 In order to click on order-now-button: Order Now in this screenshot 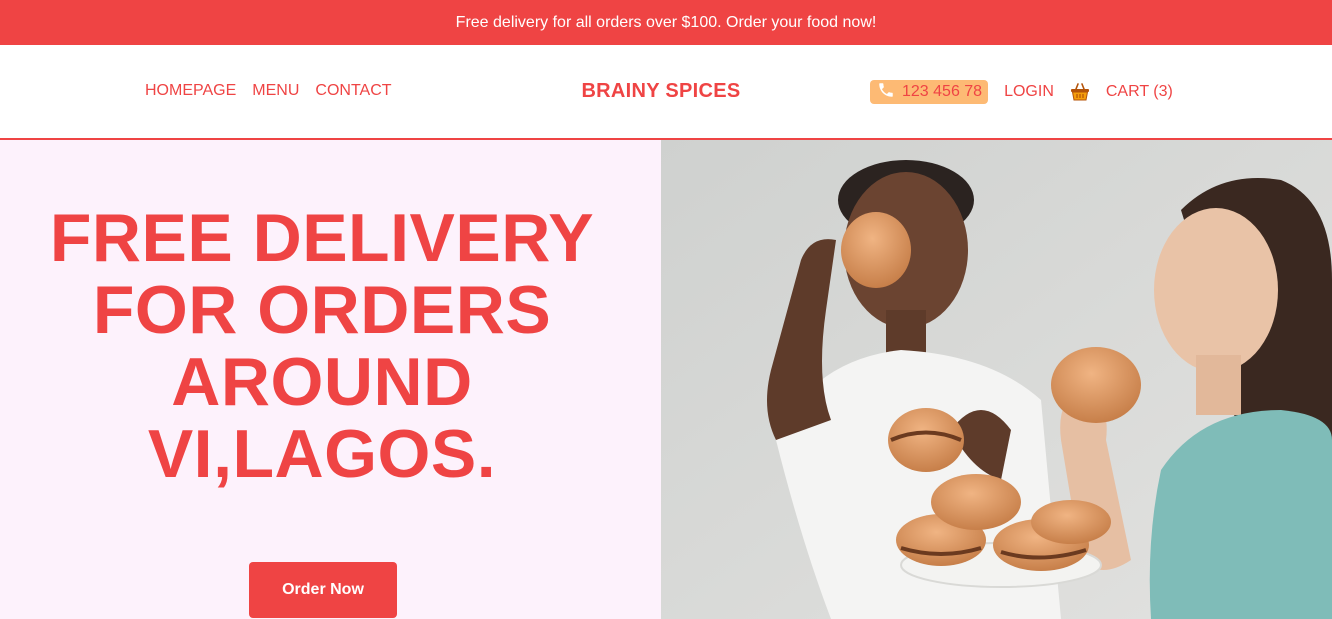, I will do `click(323, 590)`.